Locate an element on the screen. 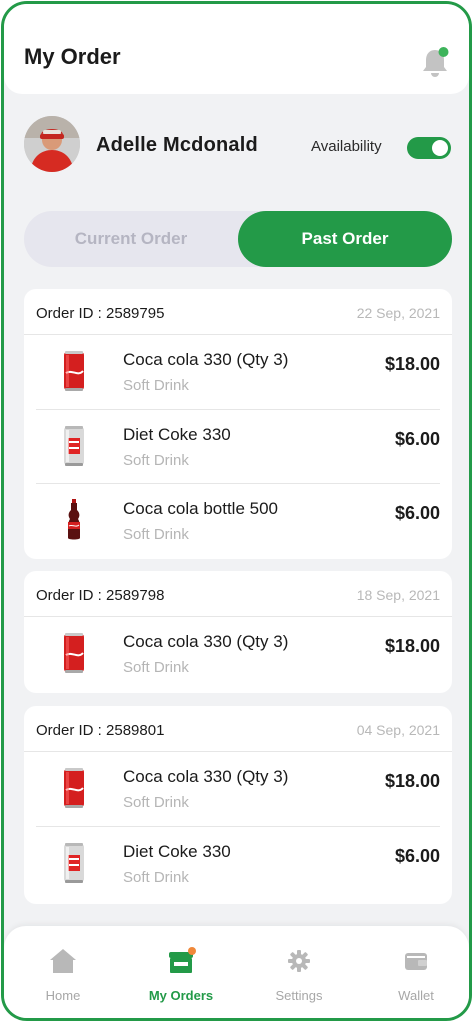  order-tabs: Current Order Past Order is located at coordinates (238, 239).